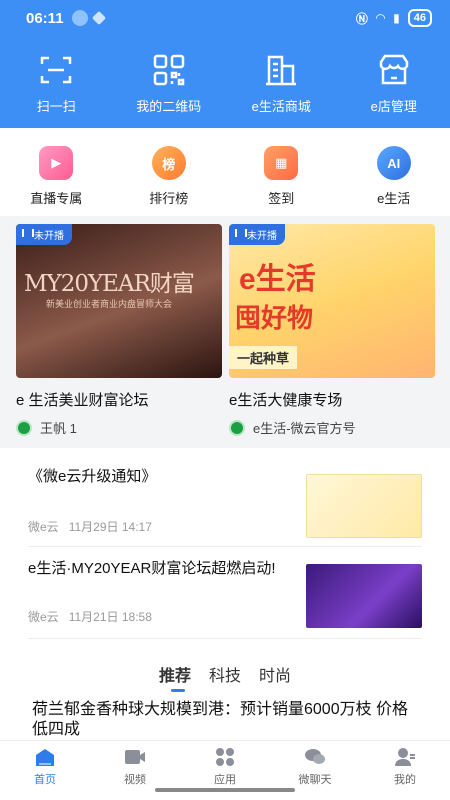 The height and width of the screenshot is (800, 450). I want to click on news-date: 11月29日 14:17, so click(110, 527).